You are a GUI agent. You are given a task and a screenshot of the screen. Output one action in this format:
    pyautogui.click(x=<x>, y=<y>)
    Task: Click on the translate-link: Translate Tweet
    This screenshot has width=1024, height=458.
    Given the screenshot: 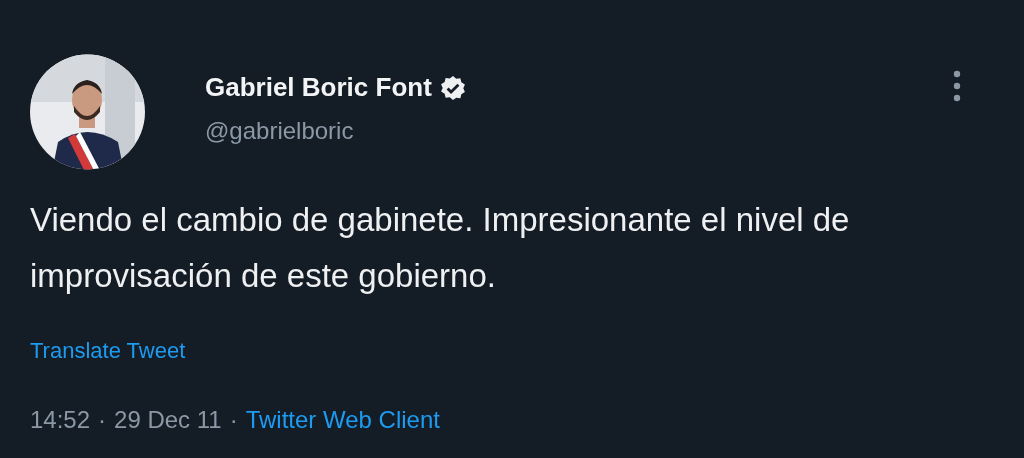 What is the action you would take?
    pyautogui.click(x=108, y=351)
    